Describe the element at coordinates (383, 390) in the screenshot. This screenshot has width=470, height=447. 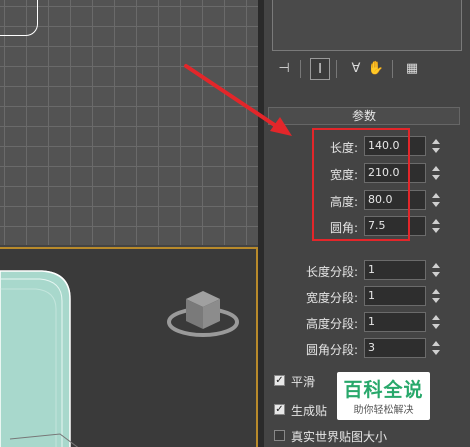
I see `watermark-title: 百科全说` at that location.